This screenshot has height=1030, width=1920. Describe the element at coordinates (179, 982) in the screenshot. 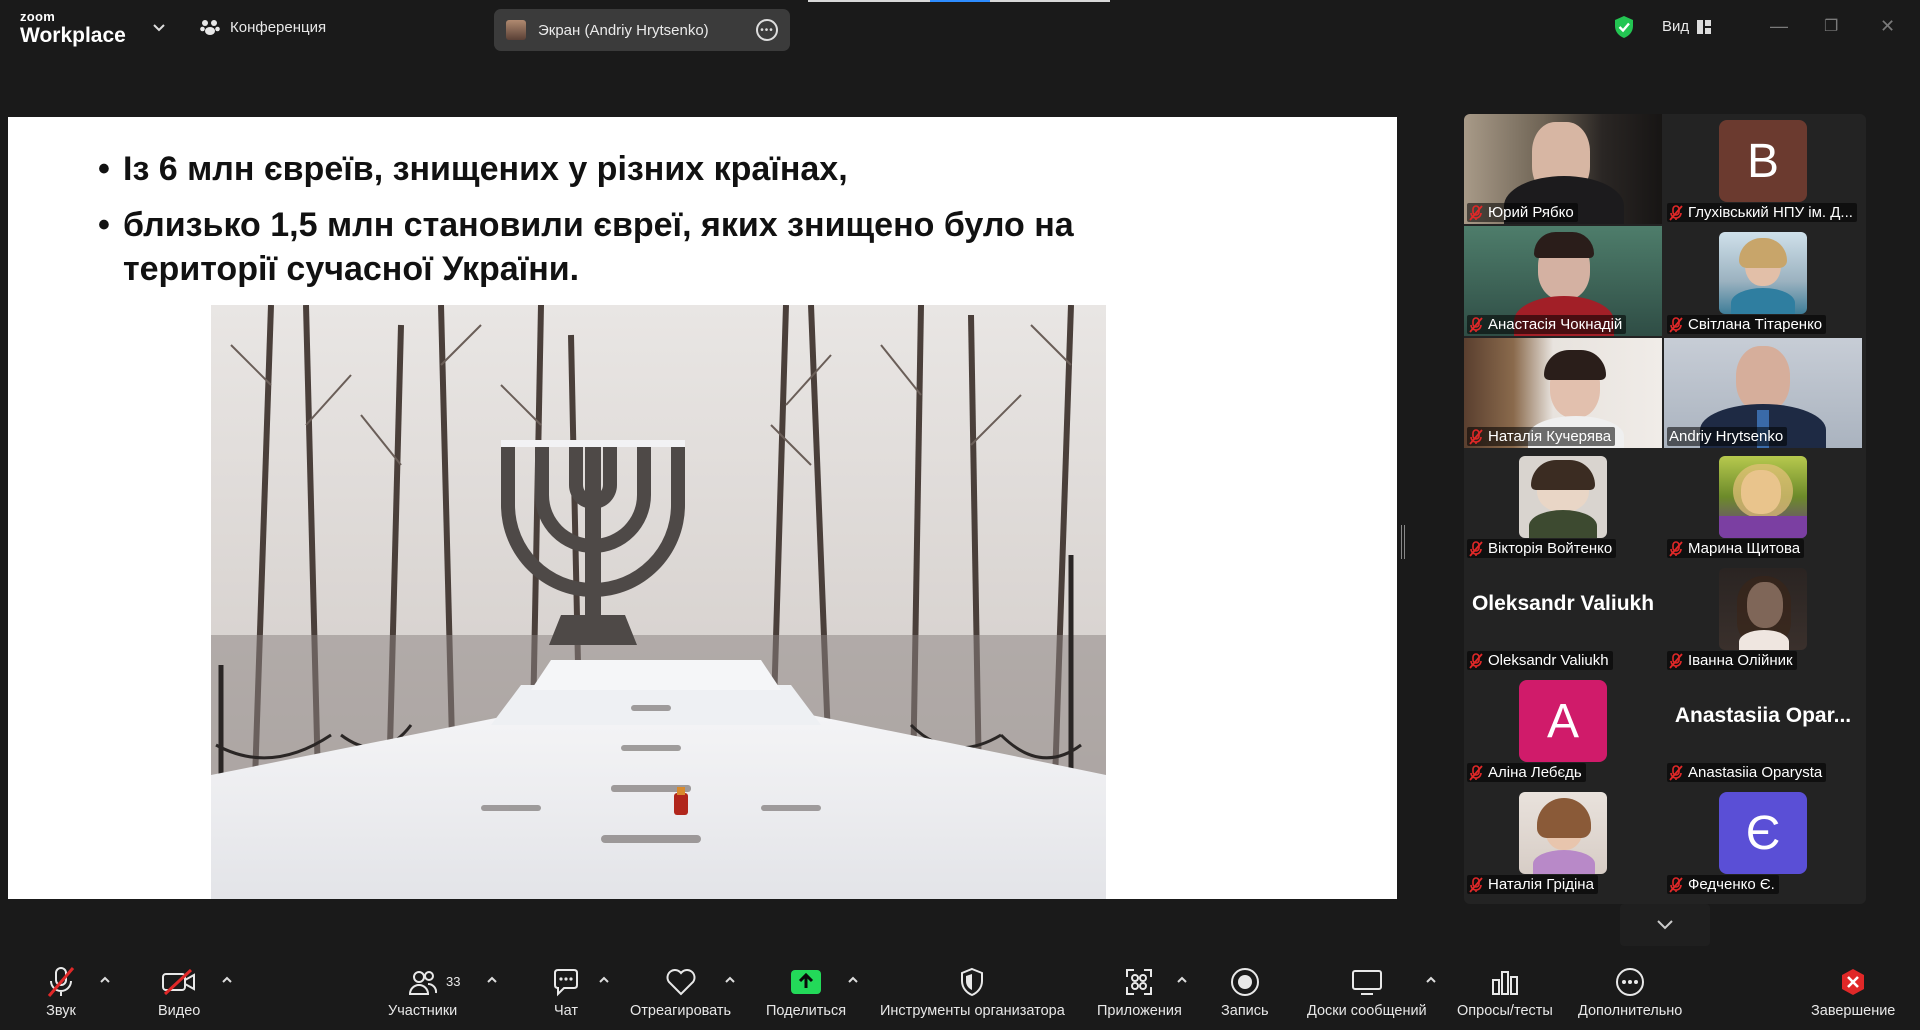

I see `video-off-icon` at that location.